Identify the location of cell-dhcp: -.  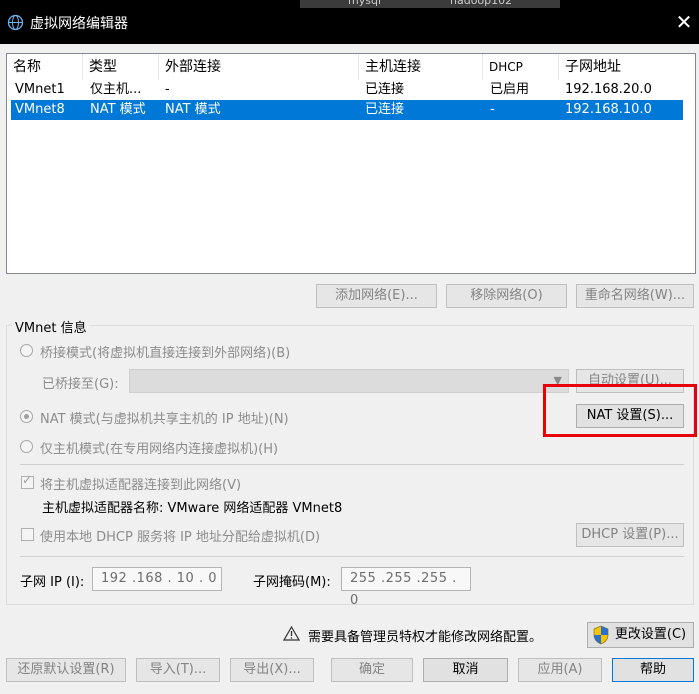
(492, 109).